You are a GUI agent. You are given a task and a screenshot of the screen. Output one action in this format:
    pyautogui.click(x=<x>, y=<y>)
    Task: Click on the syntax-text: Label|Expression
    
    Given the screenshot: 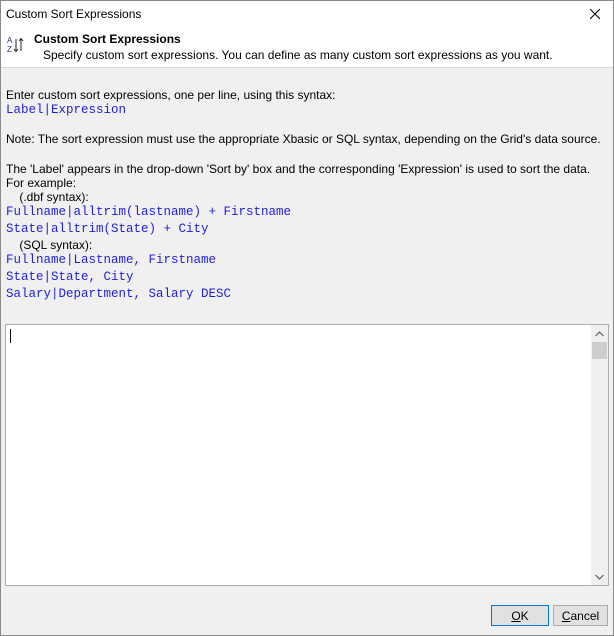 What is the action you would take?
    pyautogui.click(x=66, y=110)
    